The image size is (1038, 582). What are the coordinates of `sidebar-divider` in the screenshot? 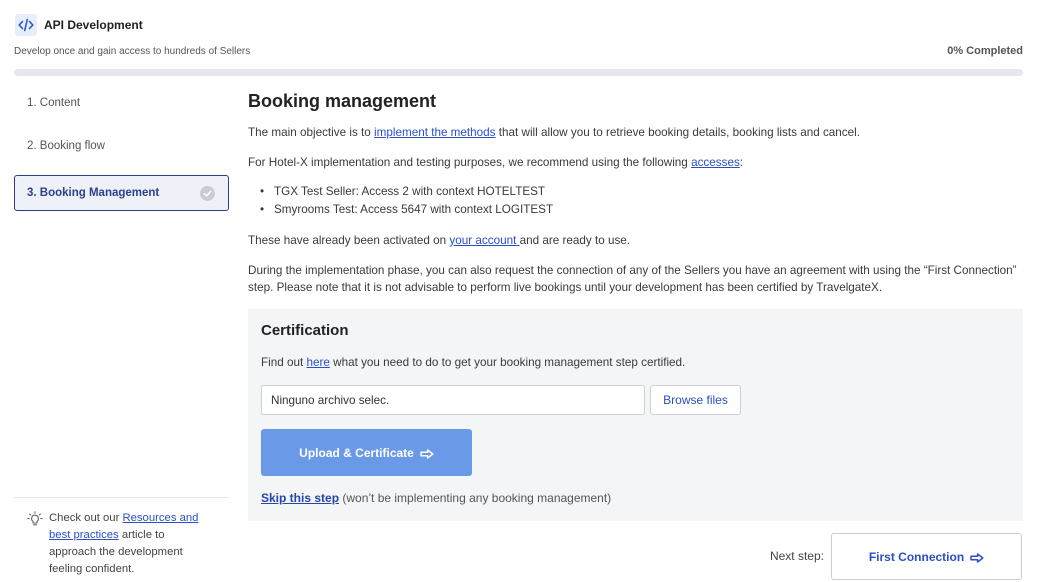 It's located at (121, 497).